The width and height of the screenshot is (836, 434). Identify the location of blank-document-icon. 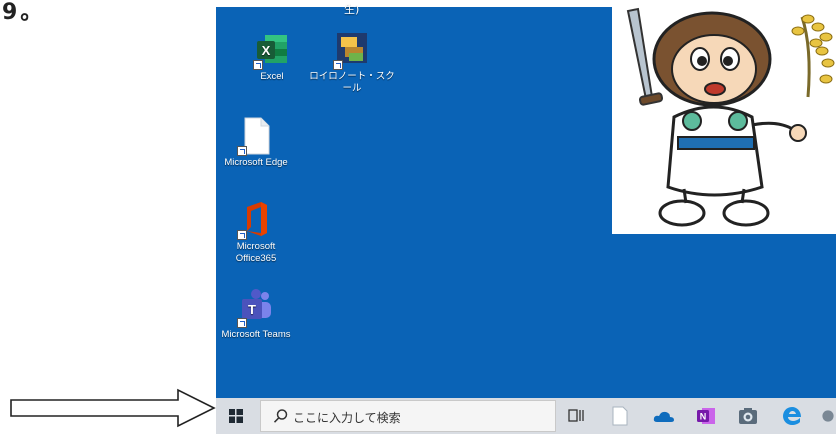
(255, 136).